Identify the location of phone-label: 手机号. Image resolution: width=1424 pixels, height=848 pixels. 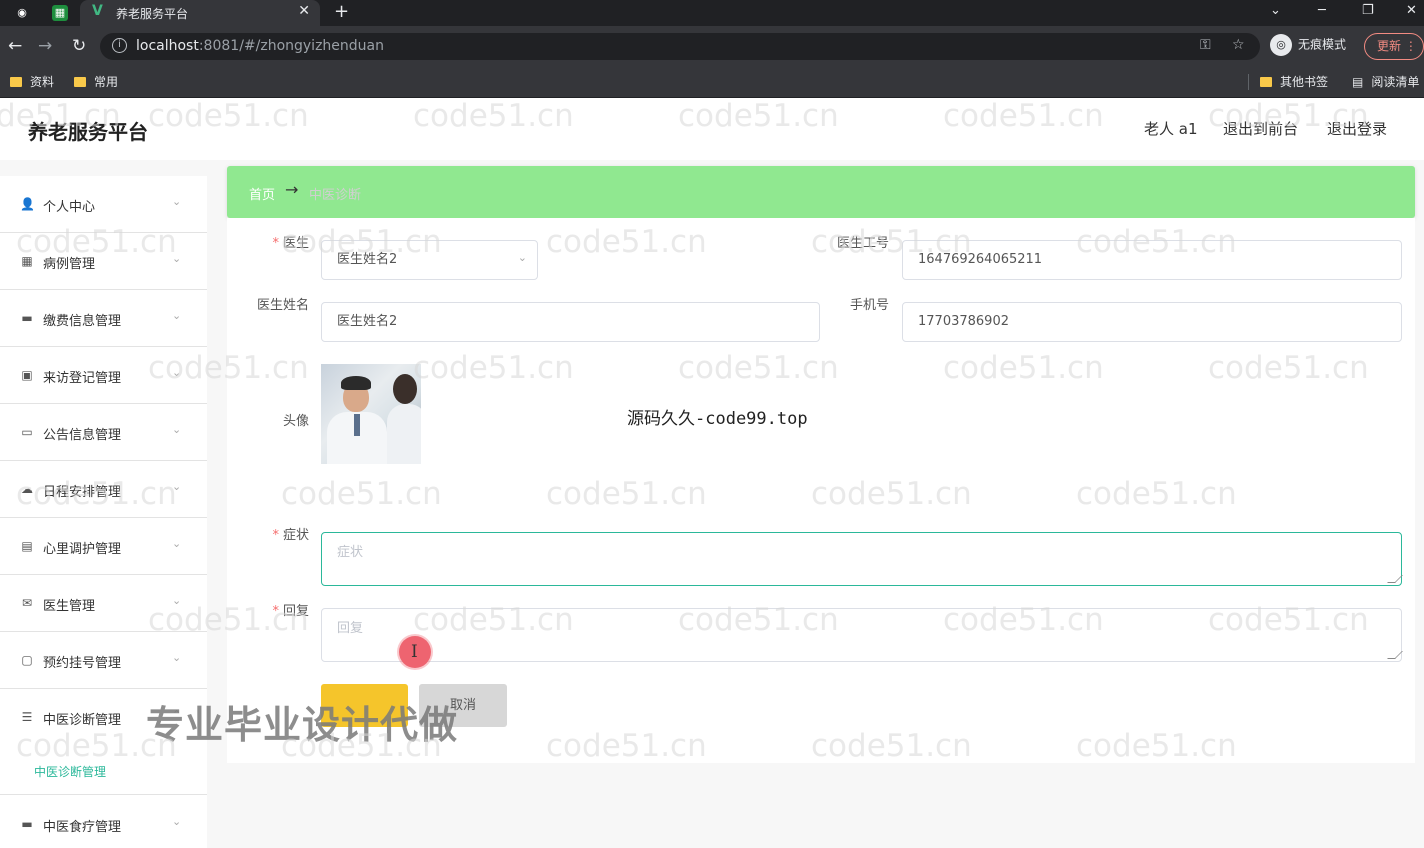
(869, 305).